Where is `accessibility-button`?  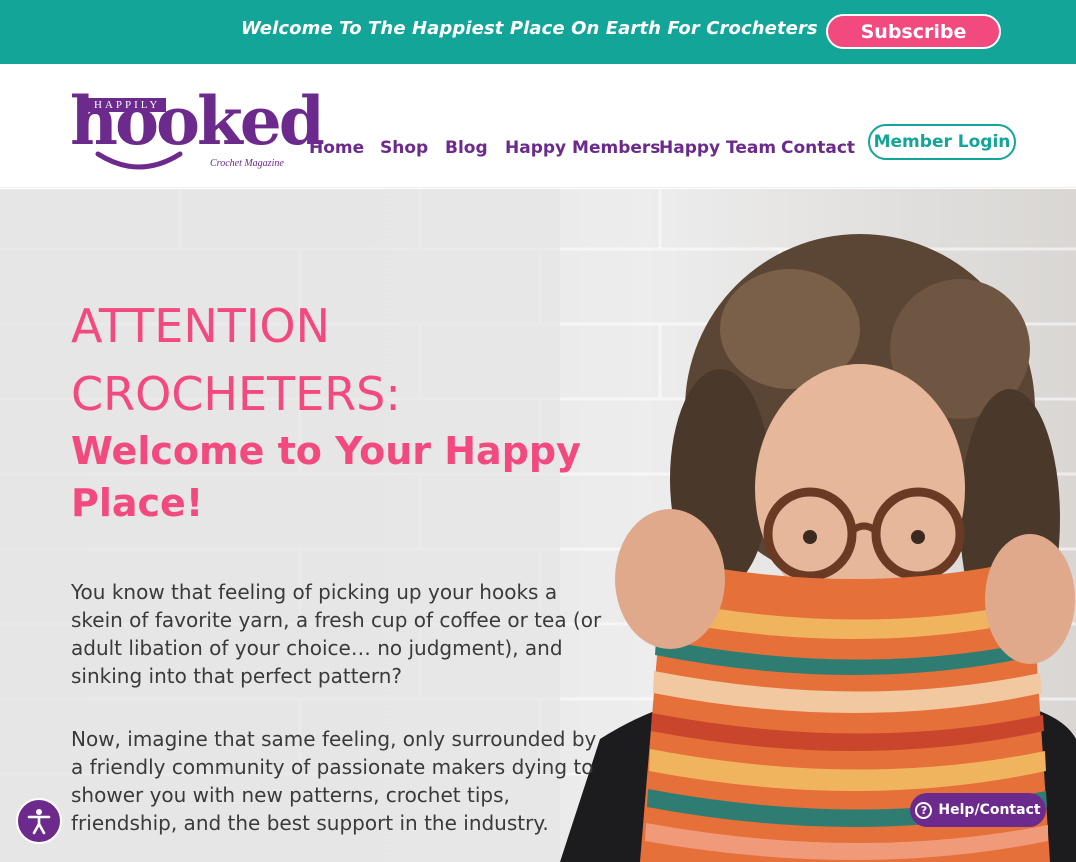
accessibility-button is located at coordinates (39, 821).